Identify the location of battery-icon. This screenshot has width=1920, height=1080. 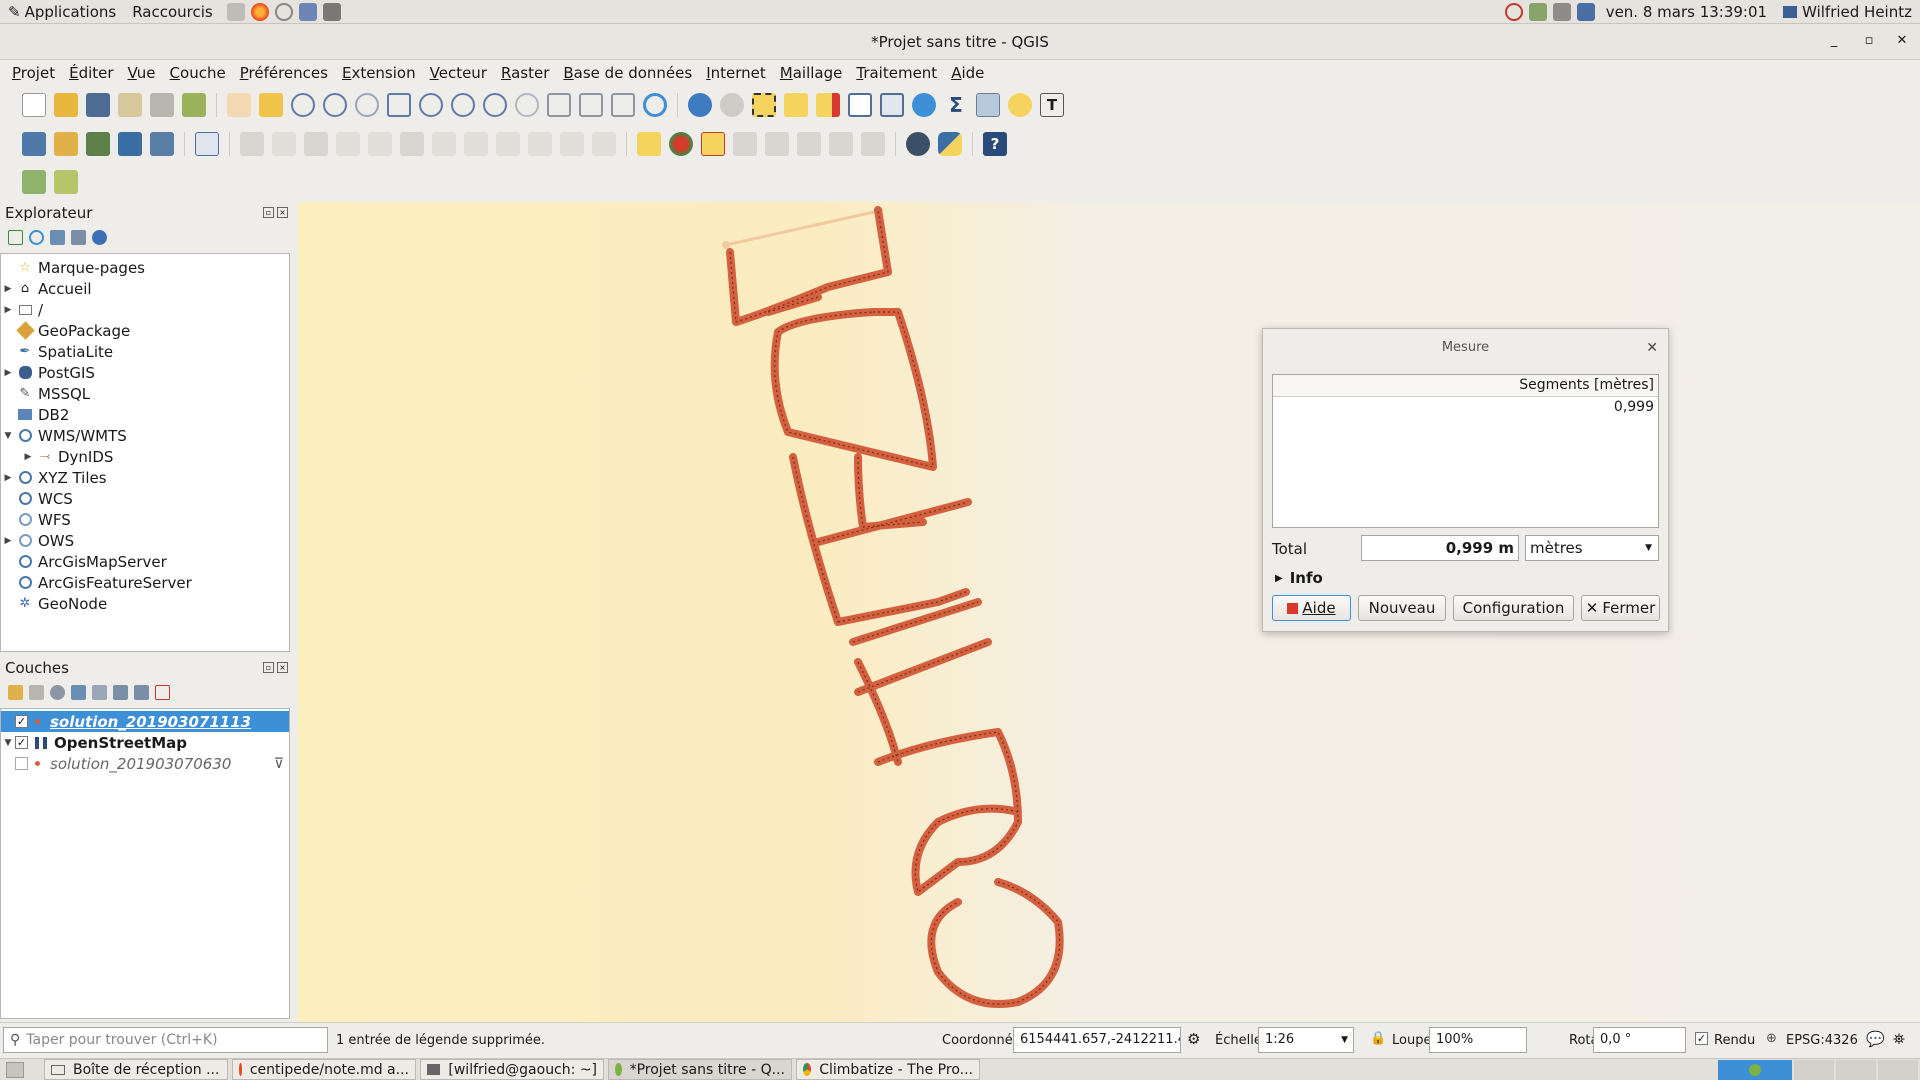
(1585, 11).